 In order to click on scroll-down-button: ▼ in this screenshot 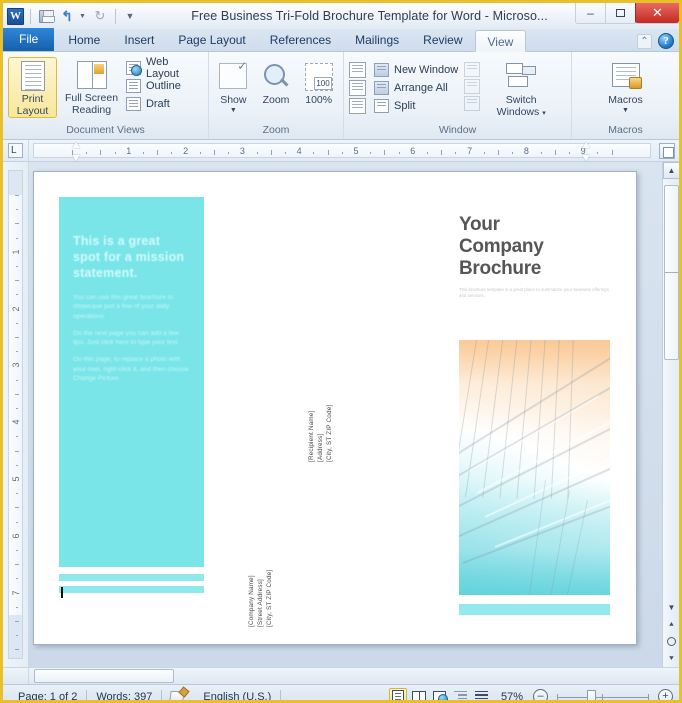, I will do `click(671, 607)`.